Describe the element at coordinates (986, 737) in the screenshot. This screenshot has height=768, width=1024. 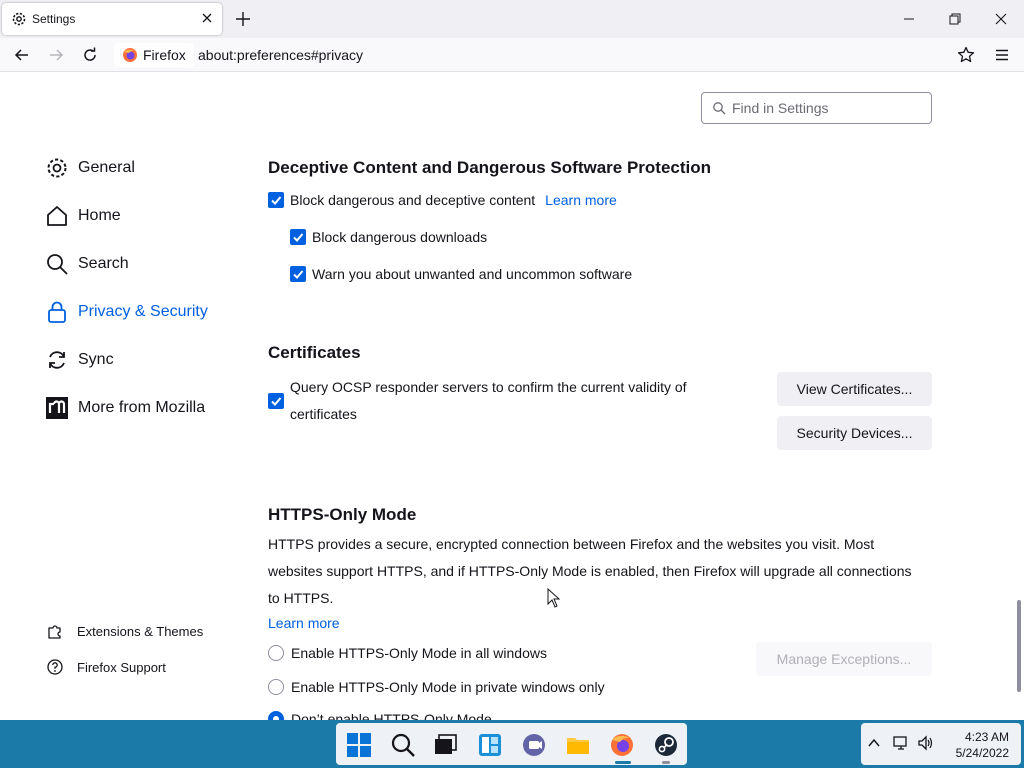
I see `clock-time: 4:23 AM` at that location.